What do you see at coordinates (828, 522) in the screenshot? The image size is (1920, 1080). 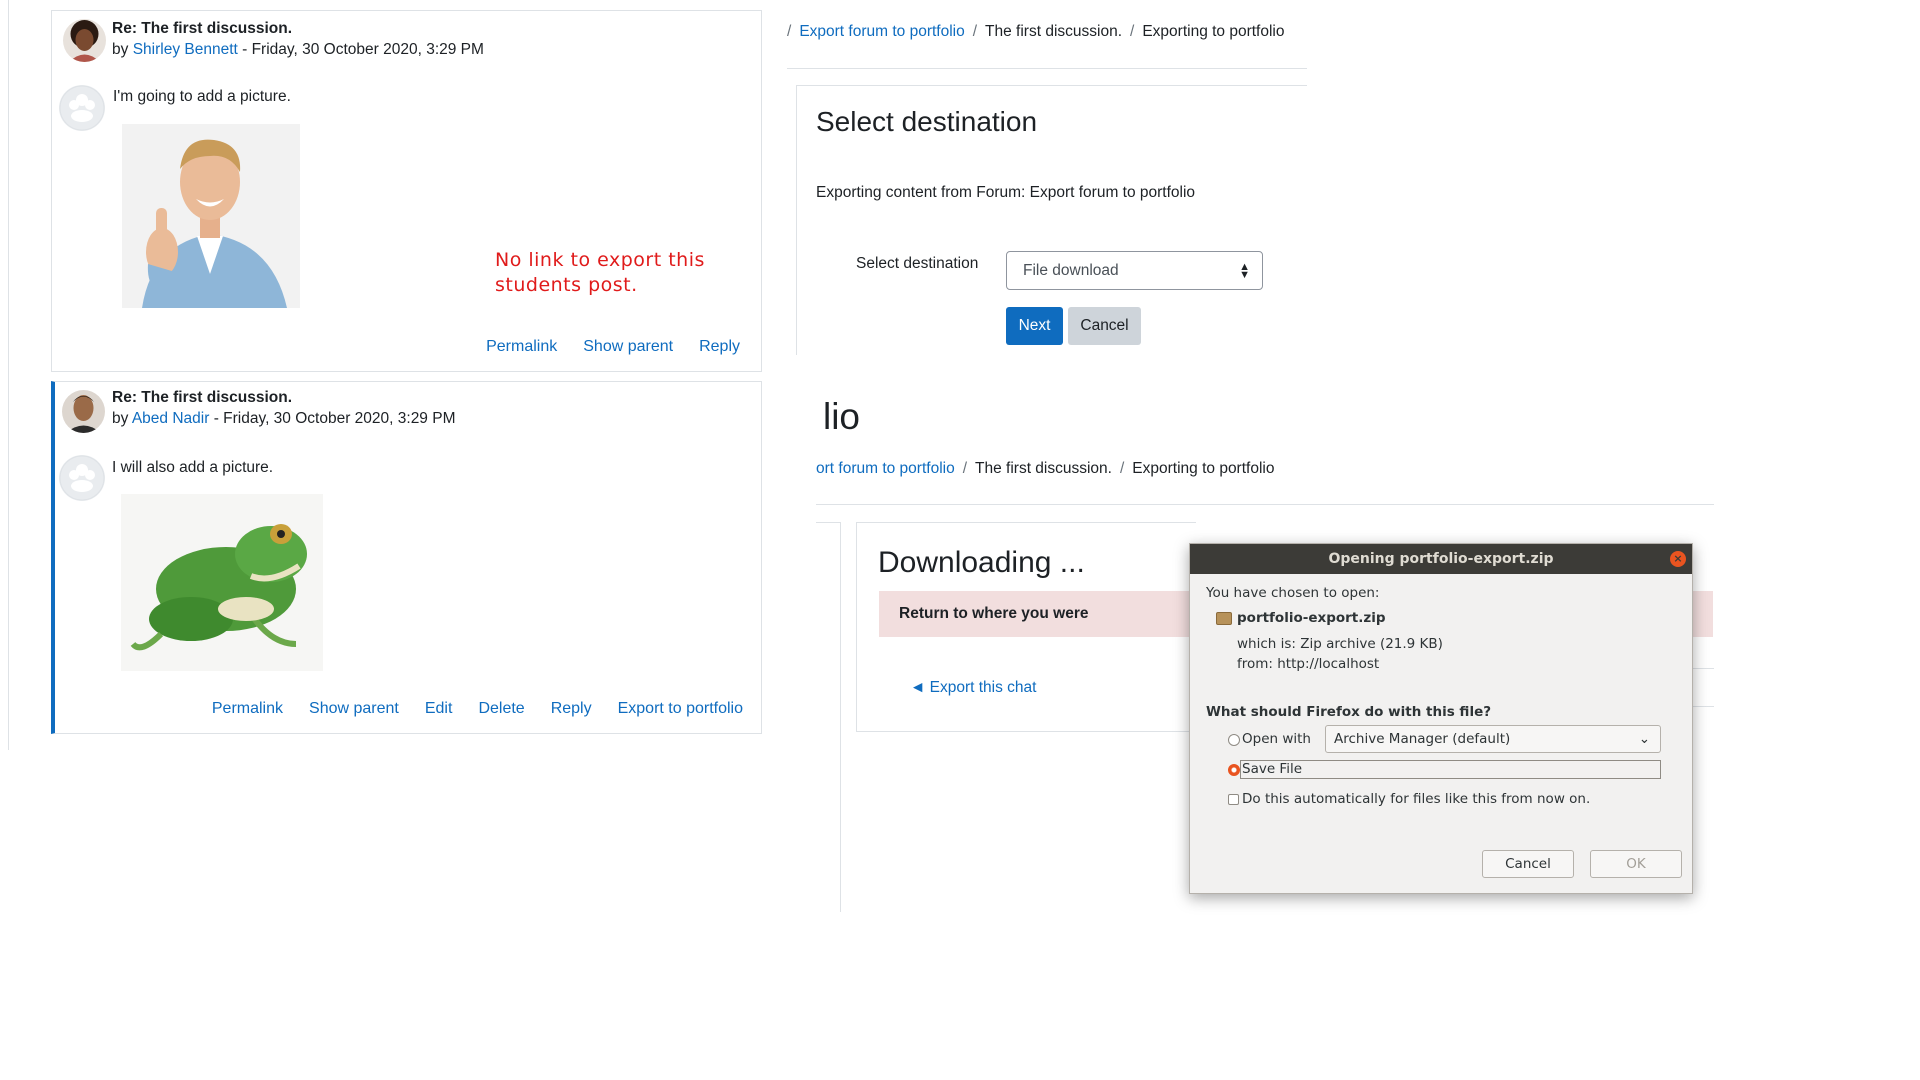 I see `outer-card-top-border` at bounding box center [828, 522].